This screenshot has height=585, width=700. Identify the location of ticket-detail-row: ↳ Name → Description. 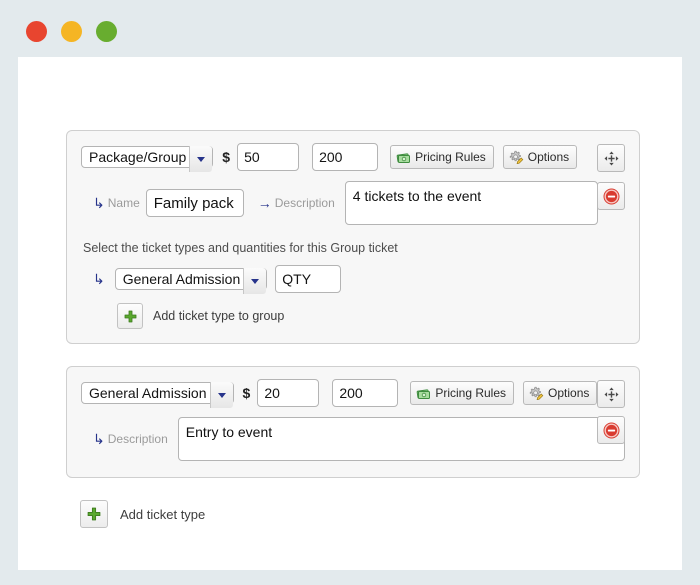
(353, 203).